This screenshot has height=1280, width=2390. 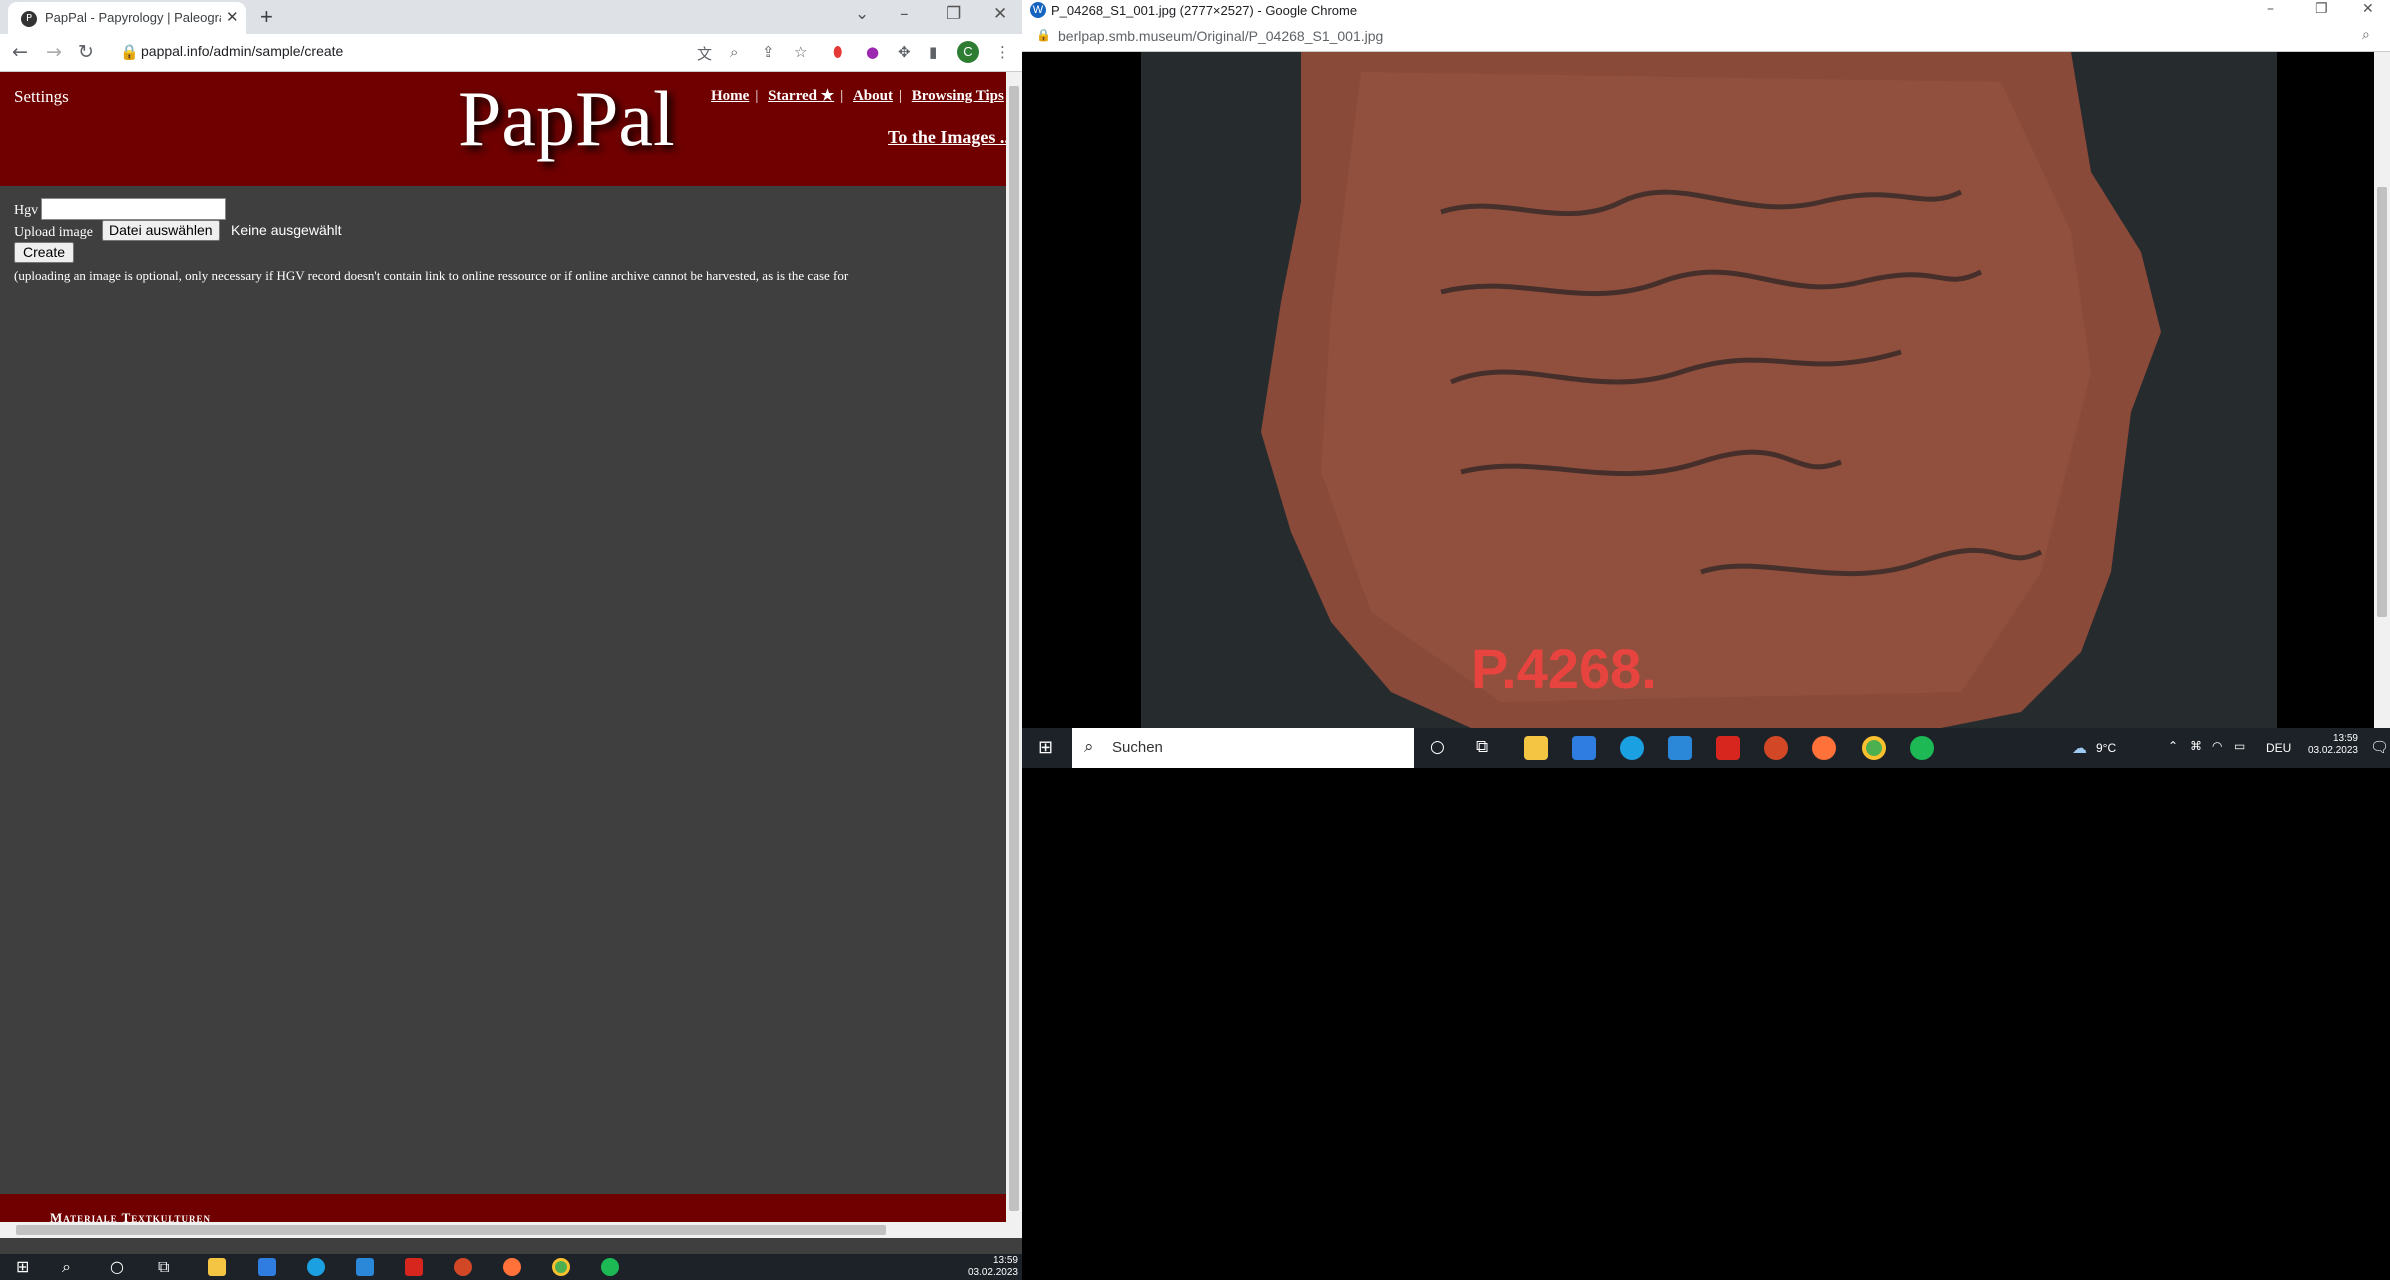 What do you see at coordinates (1005, 1260) in the screenshot?
I see `clock-time: 13:59` at bounding box center [1005, 1260].